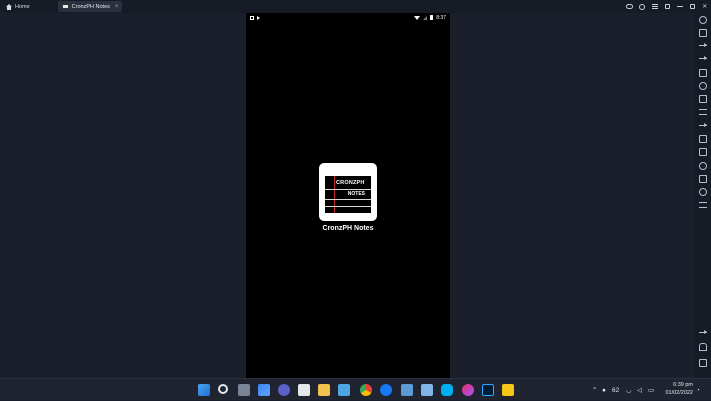  I want to click on keyboard-icon, so click(703, 33).